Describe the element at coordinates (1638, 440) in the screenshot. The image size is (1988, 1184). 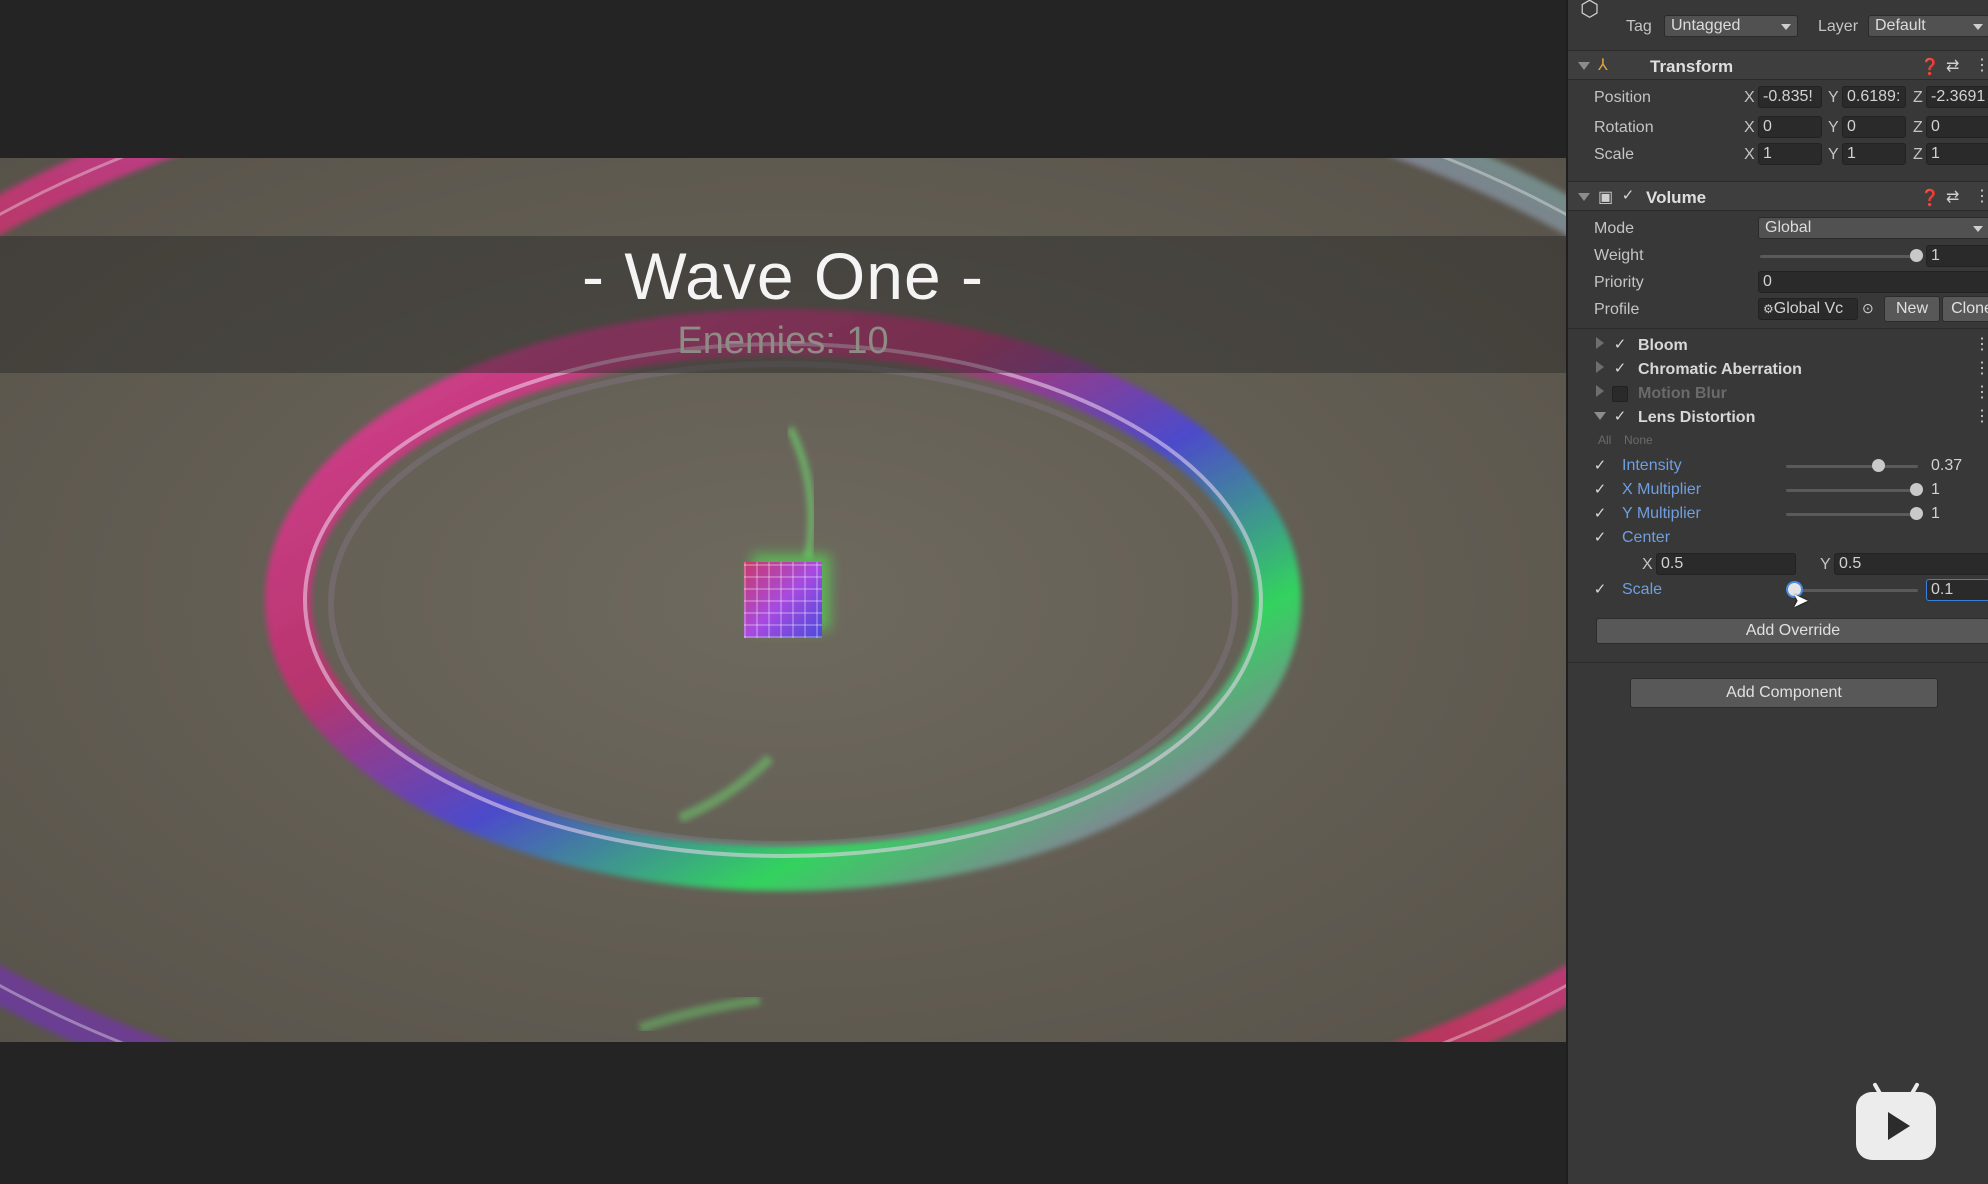
I see `none-toggle: None` at that location.